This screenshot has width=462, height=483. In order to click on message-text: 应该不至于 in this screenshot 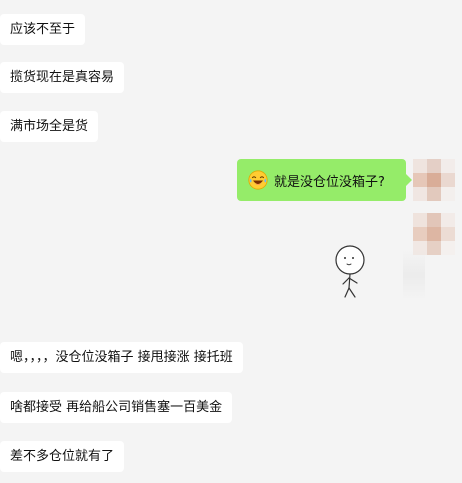, I will do `click(43, 29)`.